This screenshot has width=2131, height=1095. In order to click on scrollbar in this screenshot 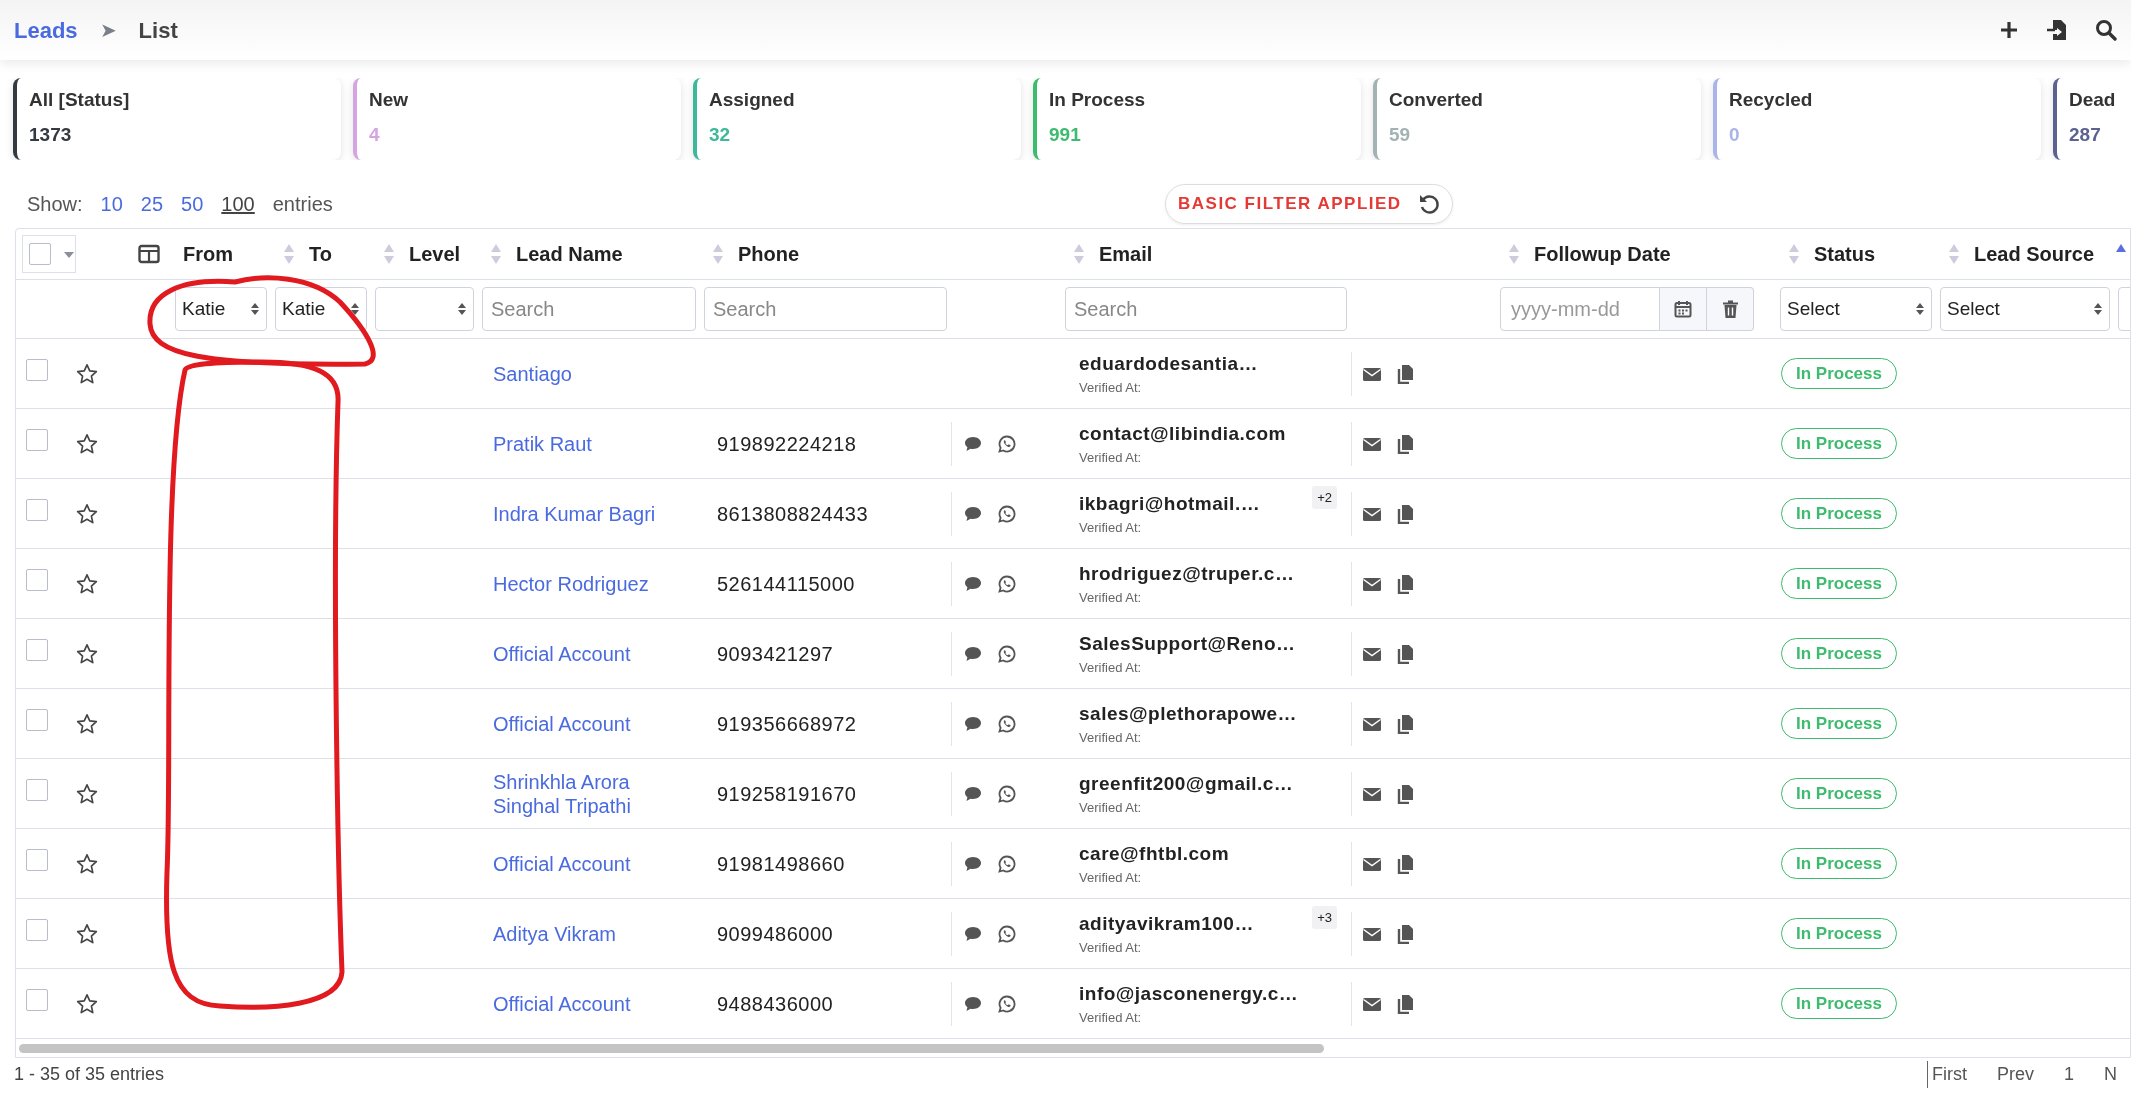, I will do `click(671, 1048)`.